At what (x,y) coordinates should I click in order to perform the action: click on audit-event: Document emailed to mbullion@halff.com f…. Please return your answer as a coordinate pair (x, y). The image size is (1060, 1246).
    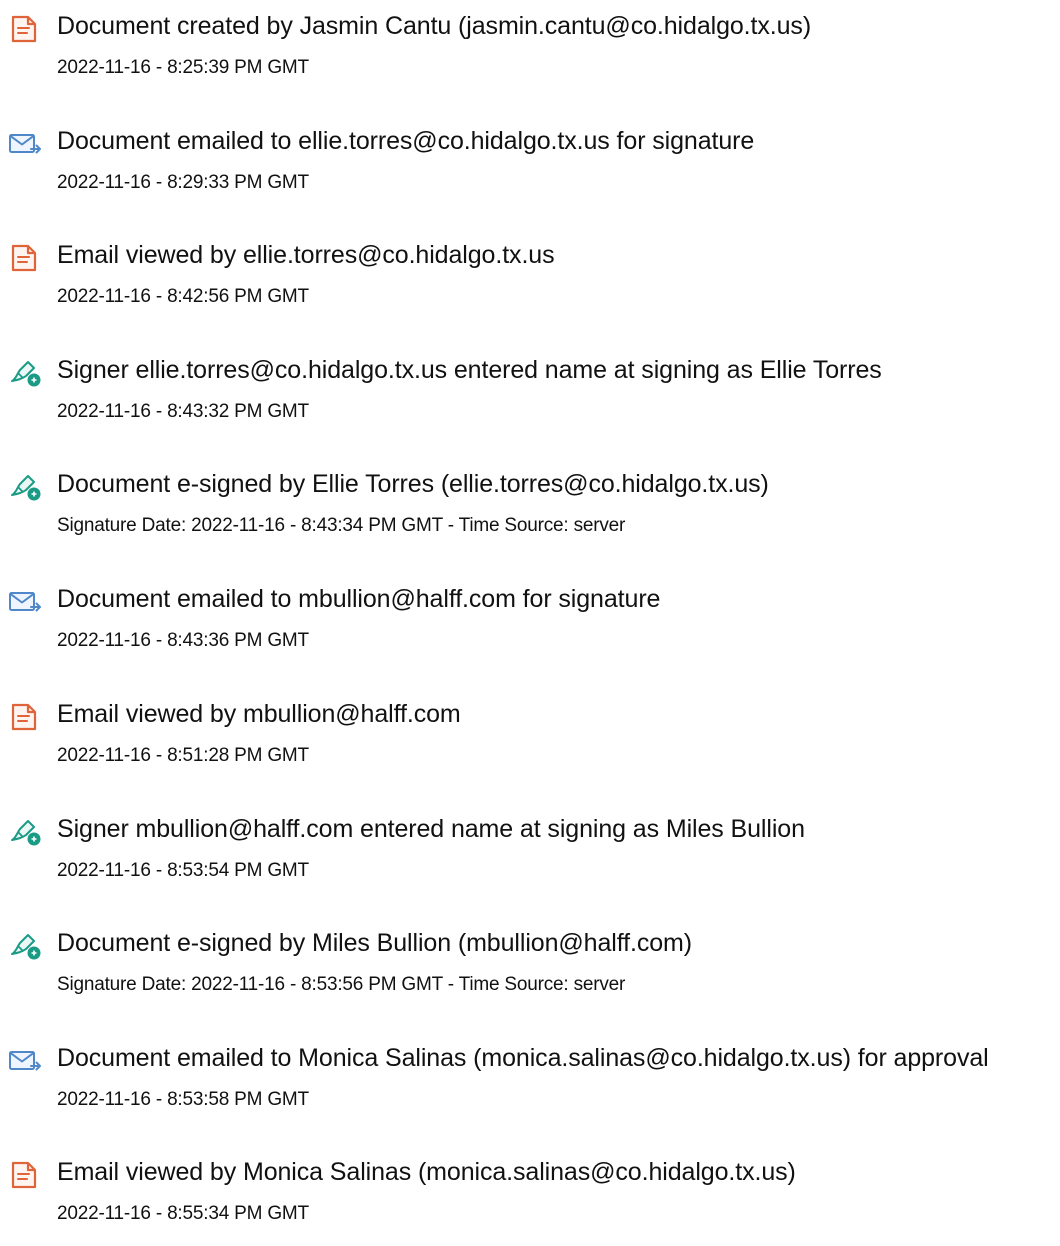
    Looking at the image, I should click on (530, 623).